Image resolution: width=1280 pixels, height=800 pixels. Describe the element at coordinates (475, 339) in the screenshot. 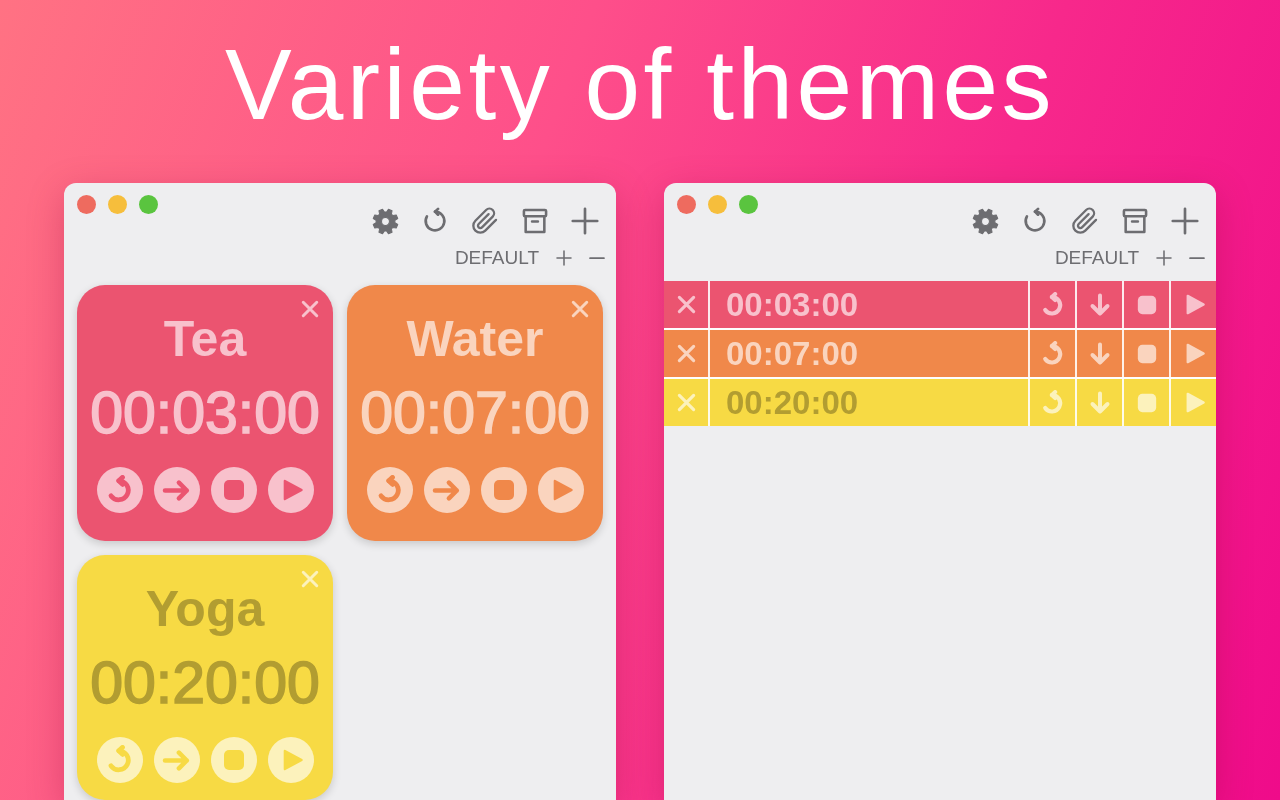

I see `timer-name: Water` at that location.